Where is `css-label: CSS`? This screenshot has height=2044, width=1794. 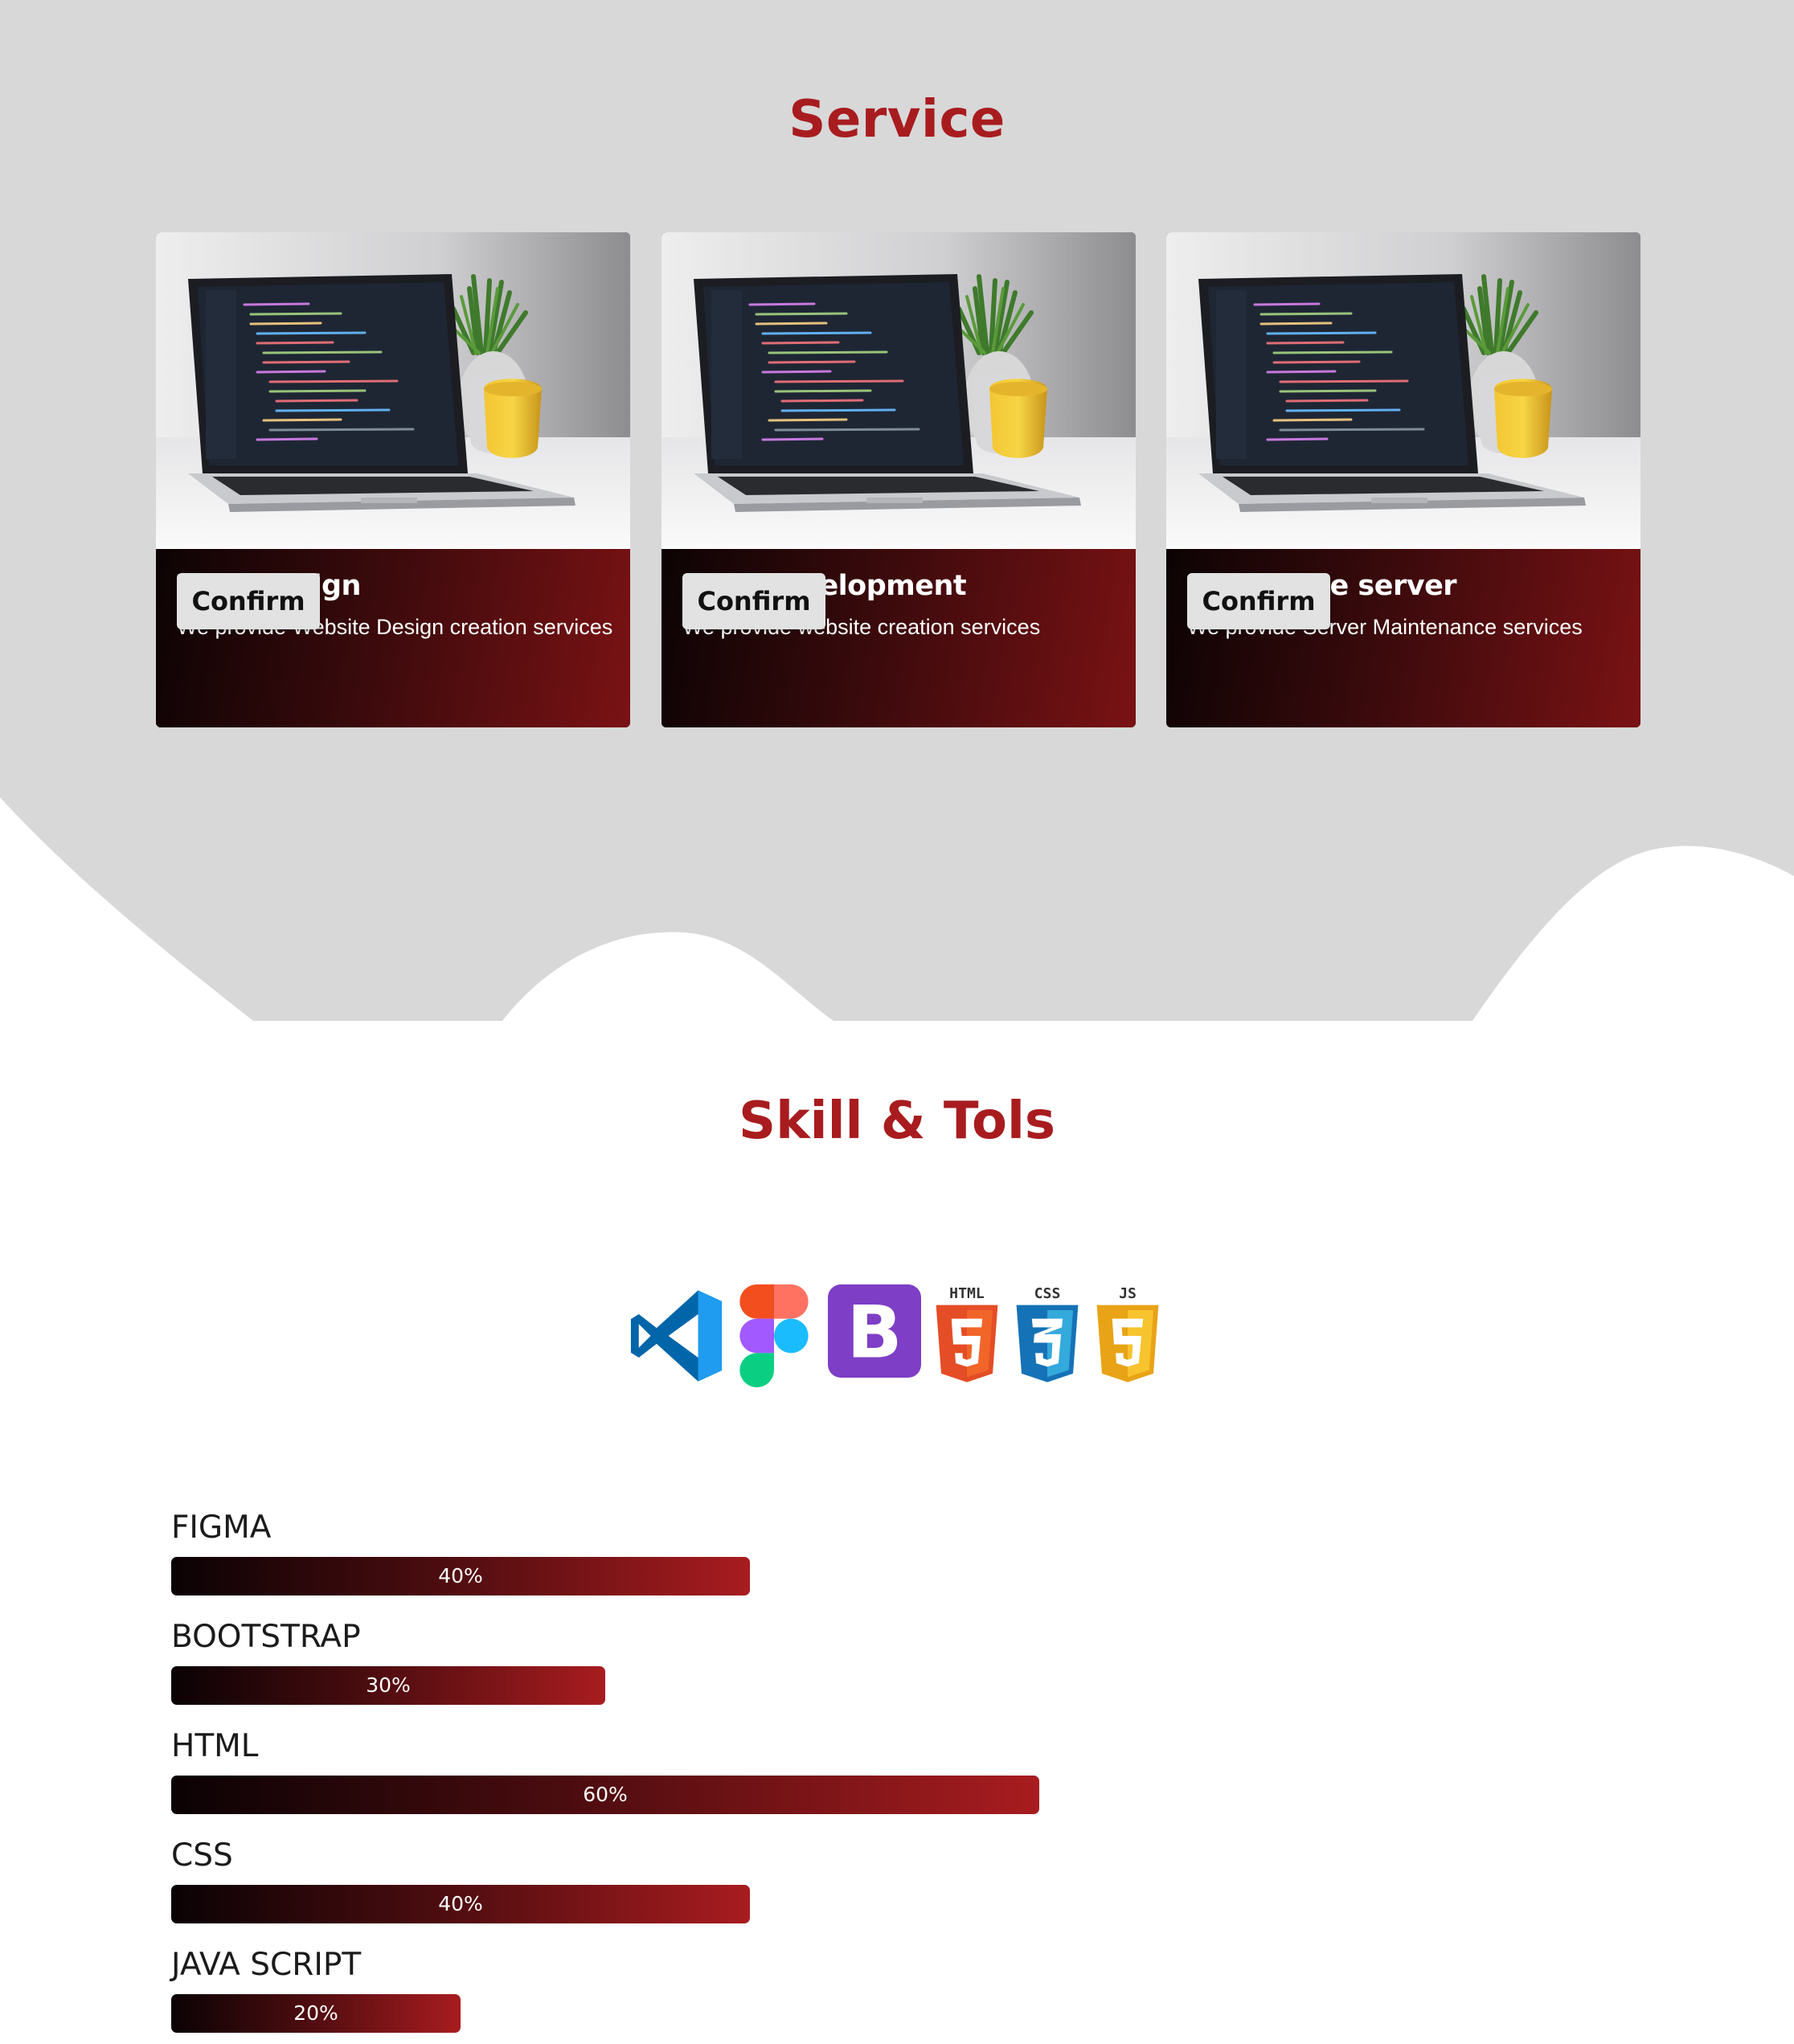
css-label: CSS is located at coordinates (1047, 1293).